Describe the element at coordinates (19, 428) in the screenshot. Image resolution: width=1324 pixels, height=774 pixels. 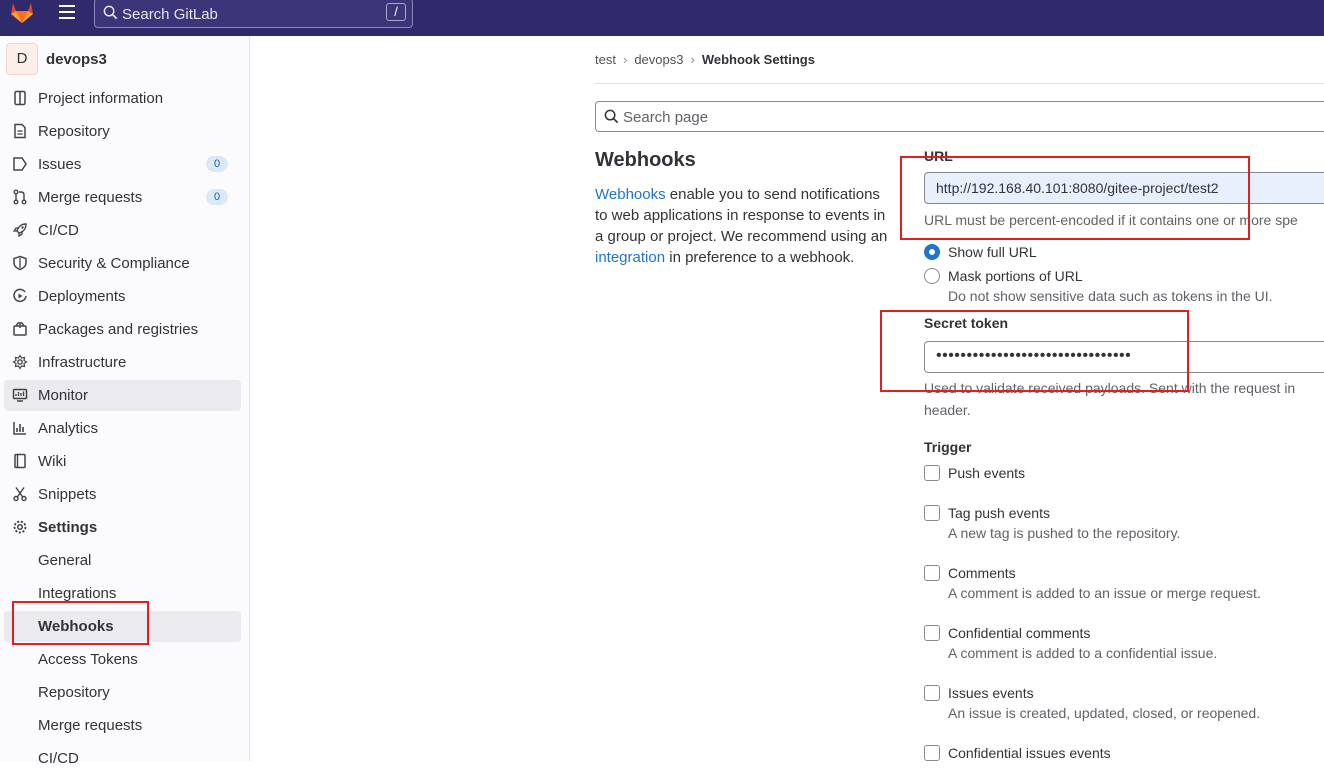
I see `chart-icon` at that location.